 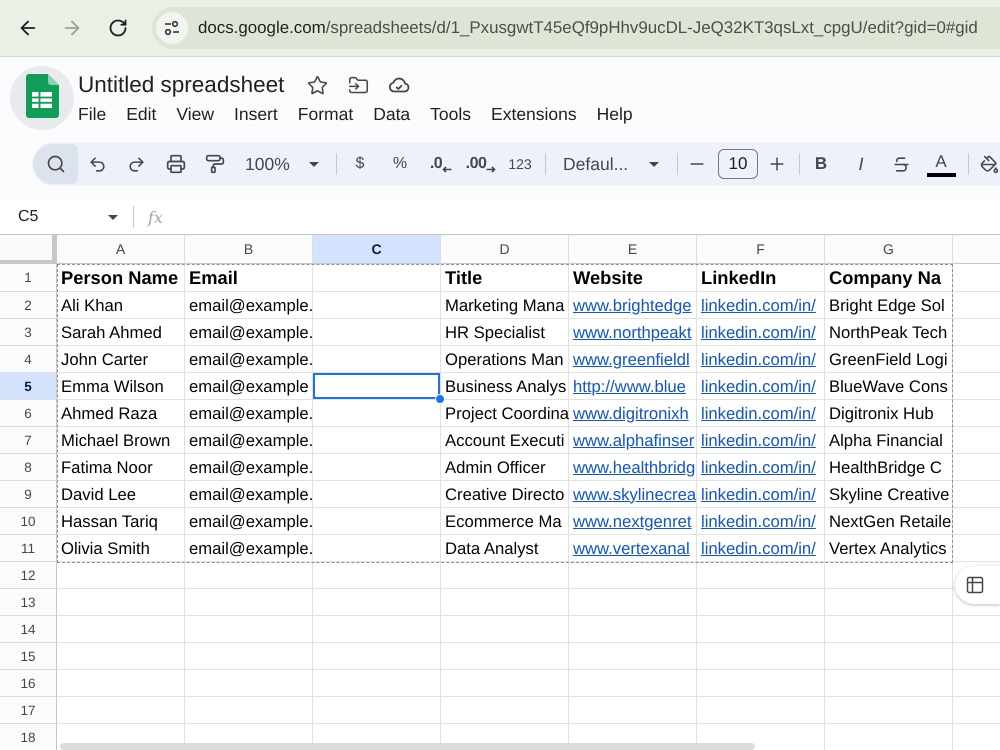 What do you see at coordinates (28, 548) in the screenshot?
I see `row-header: 11` at bounding box center [28, 548].